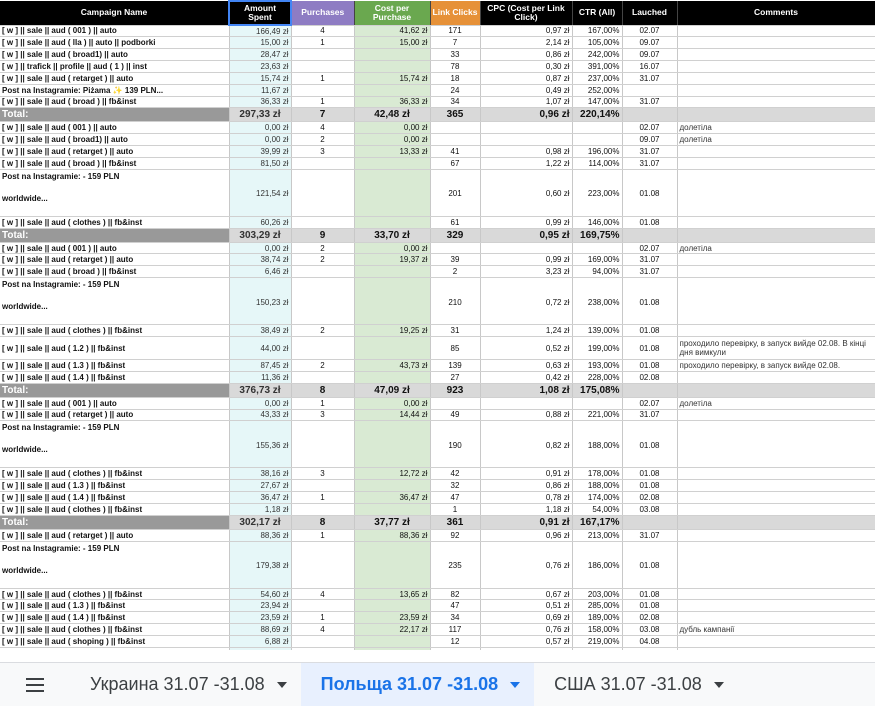  What do you see at coordinates (323, 535) in the screenshot?
I see `cell-purchases: 1` at bounding box center [323, 535].